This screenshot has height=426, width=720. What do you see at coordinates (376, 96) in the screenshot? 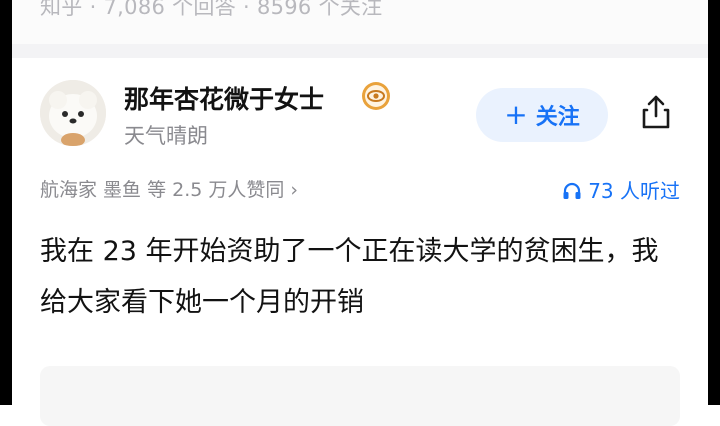
I see `eye-badge-icon` at bounding box center [376, 96].